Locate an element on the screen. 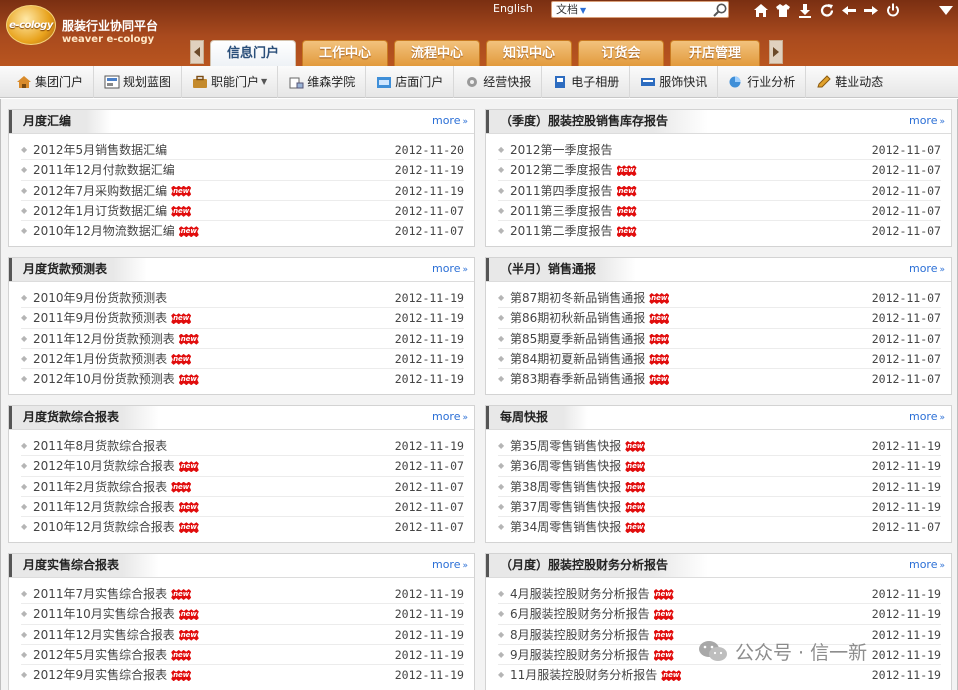 The image size is (958, 690). list-item: ◆ 第86期初秋新品销售通报 new 2012-11-07 is located at coordinates (719, 318).